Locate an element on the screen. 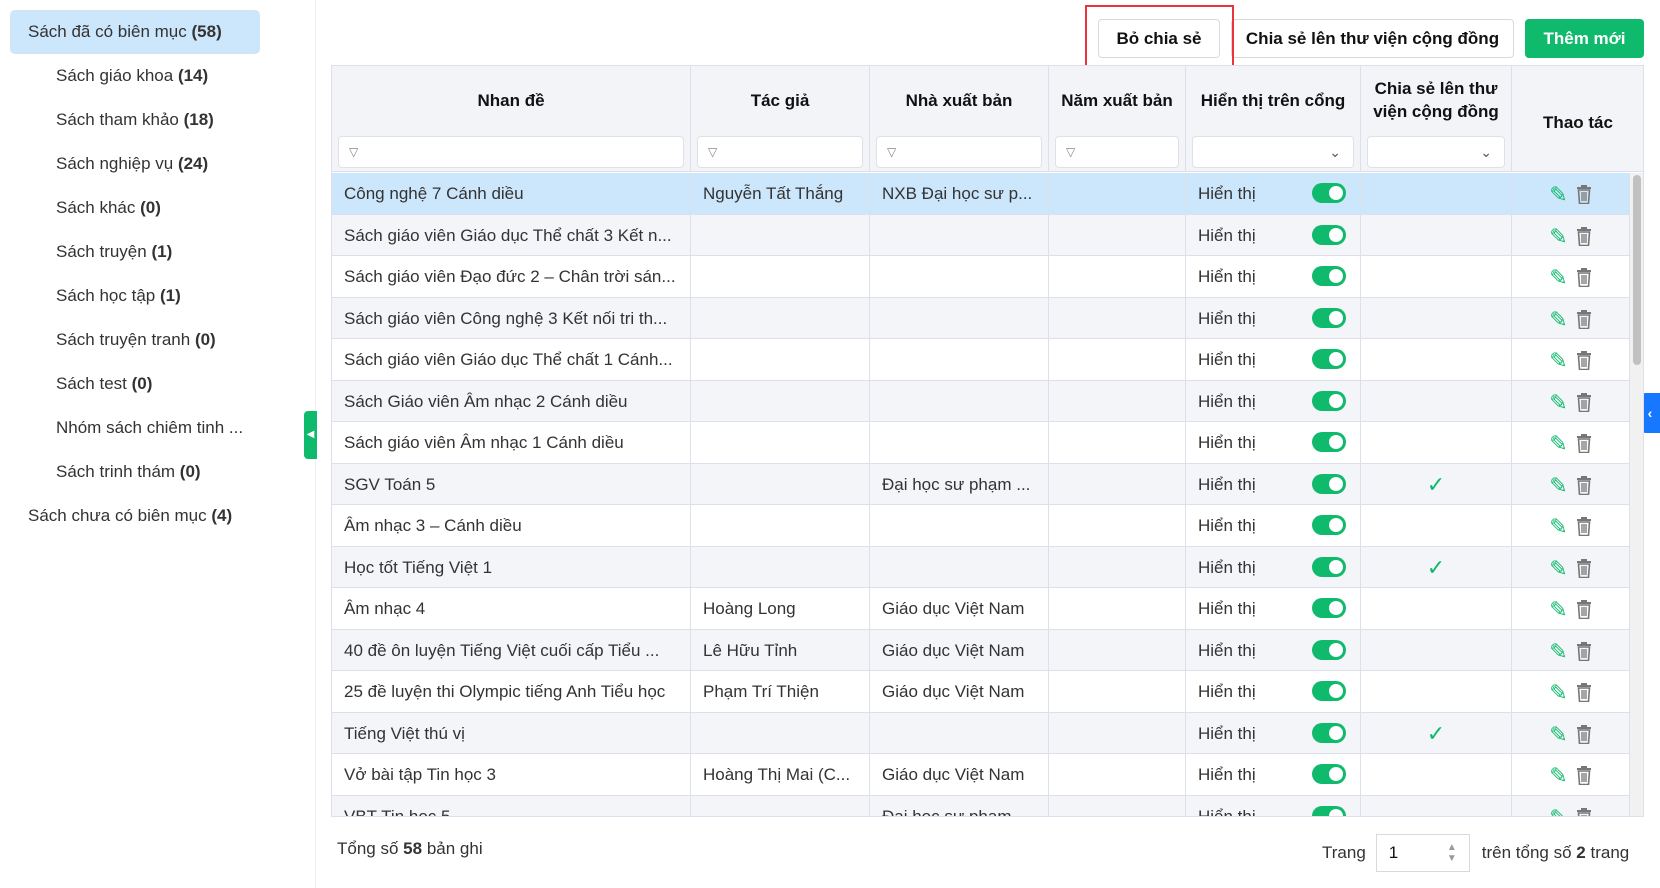  sidebar-item: Sách truyện (1) is located at coordinates (135, 252).